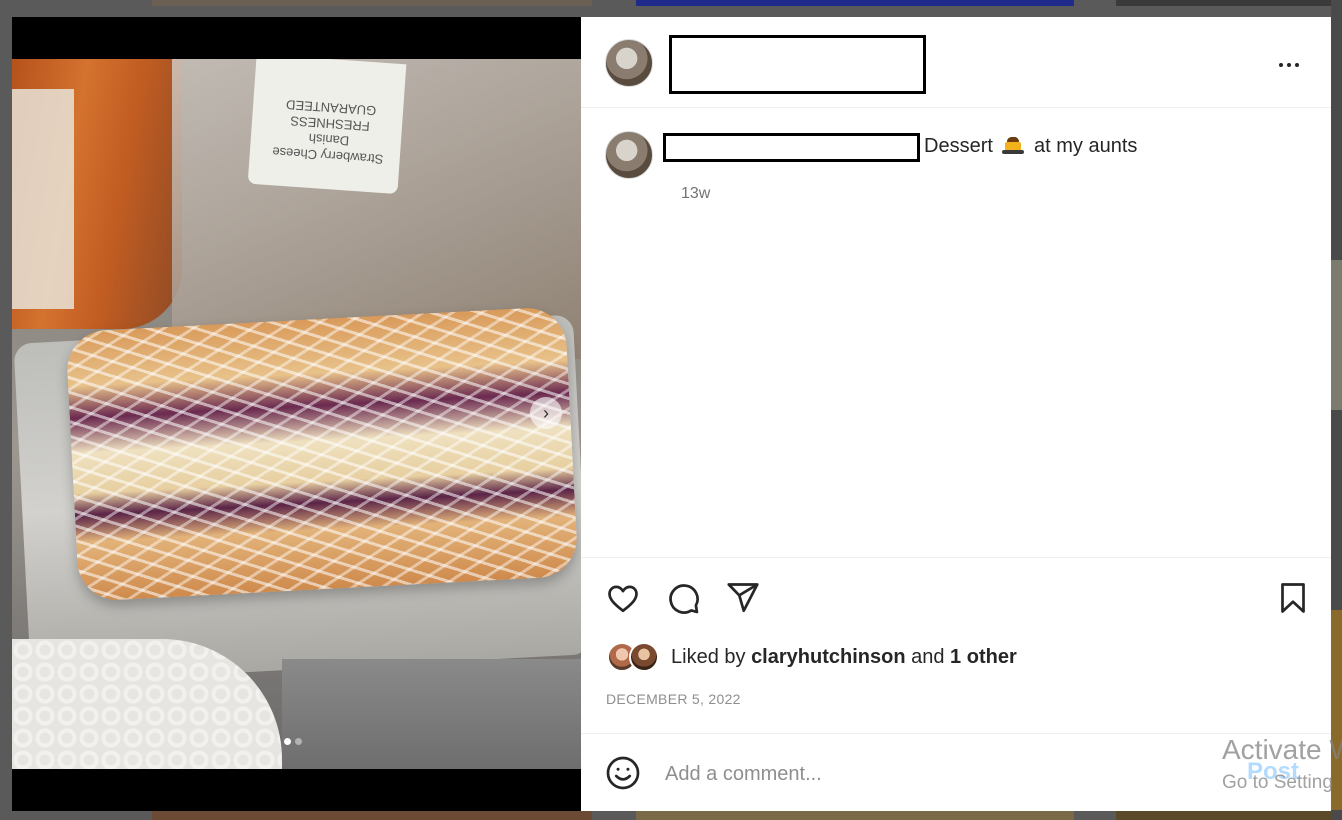 The image size is (1342, 820). I want to click on caption-text: Dessert at my aunts, so click(1030, 146).